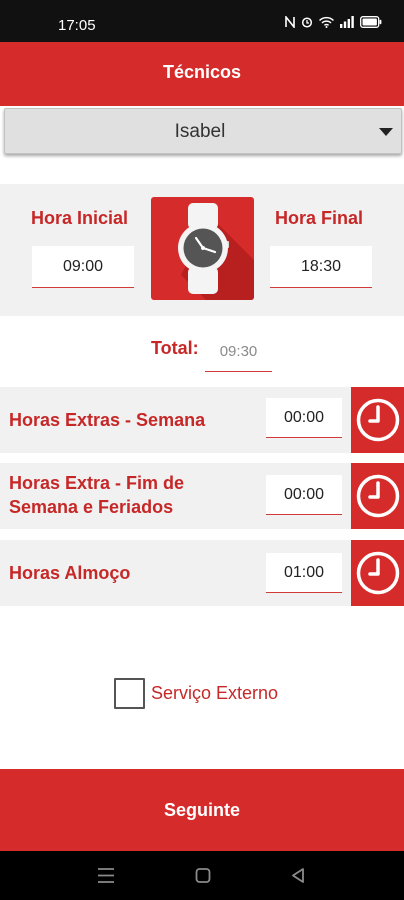 Image resolution: width=404 pixels, height=900 pixels. I want to click on external-service-option: Serviço Externo, so click(196, 693).